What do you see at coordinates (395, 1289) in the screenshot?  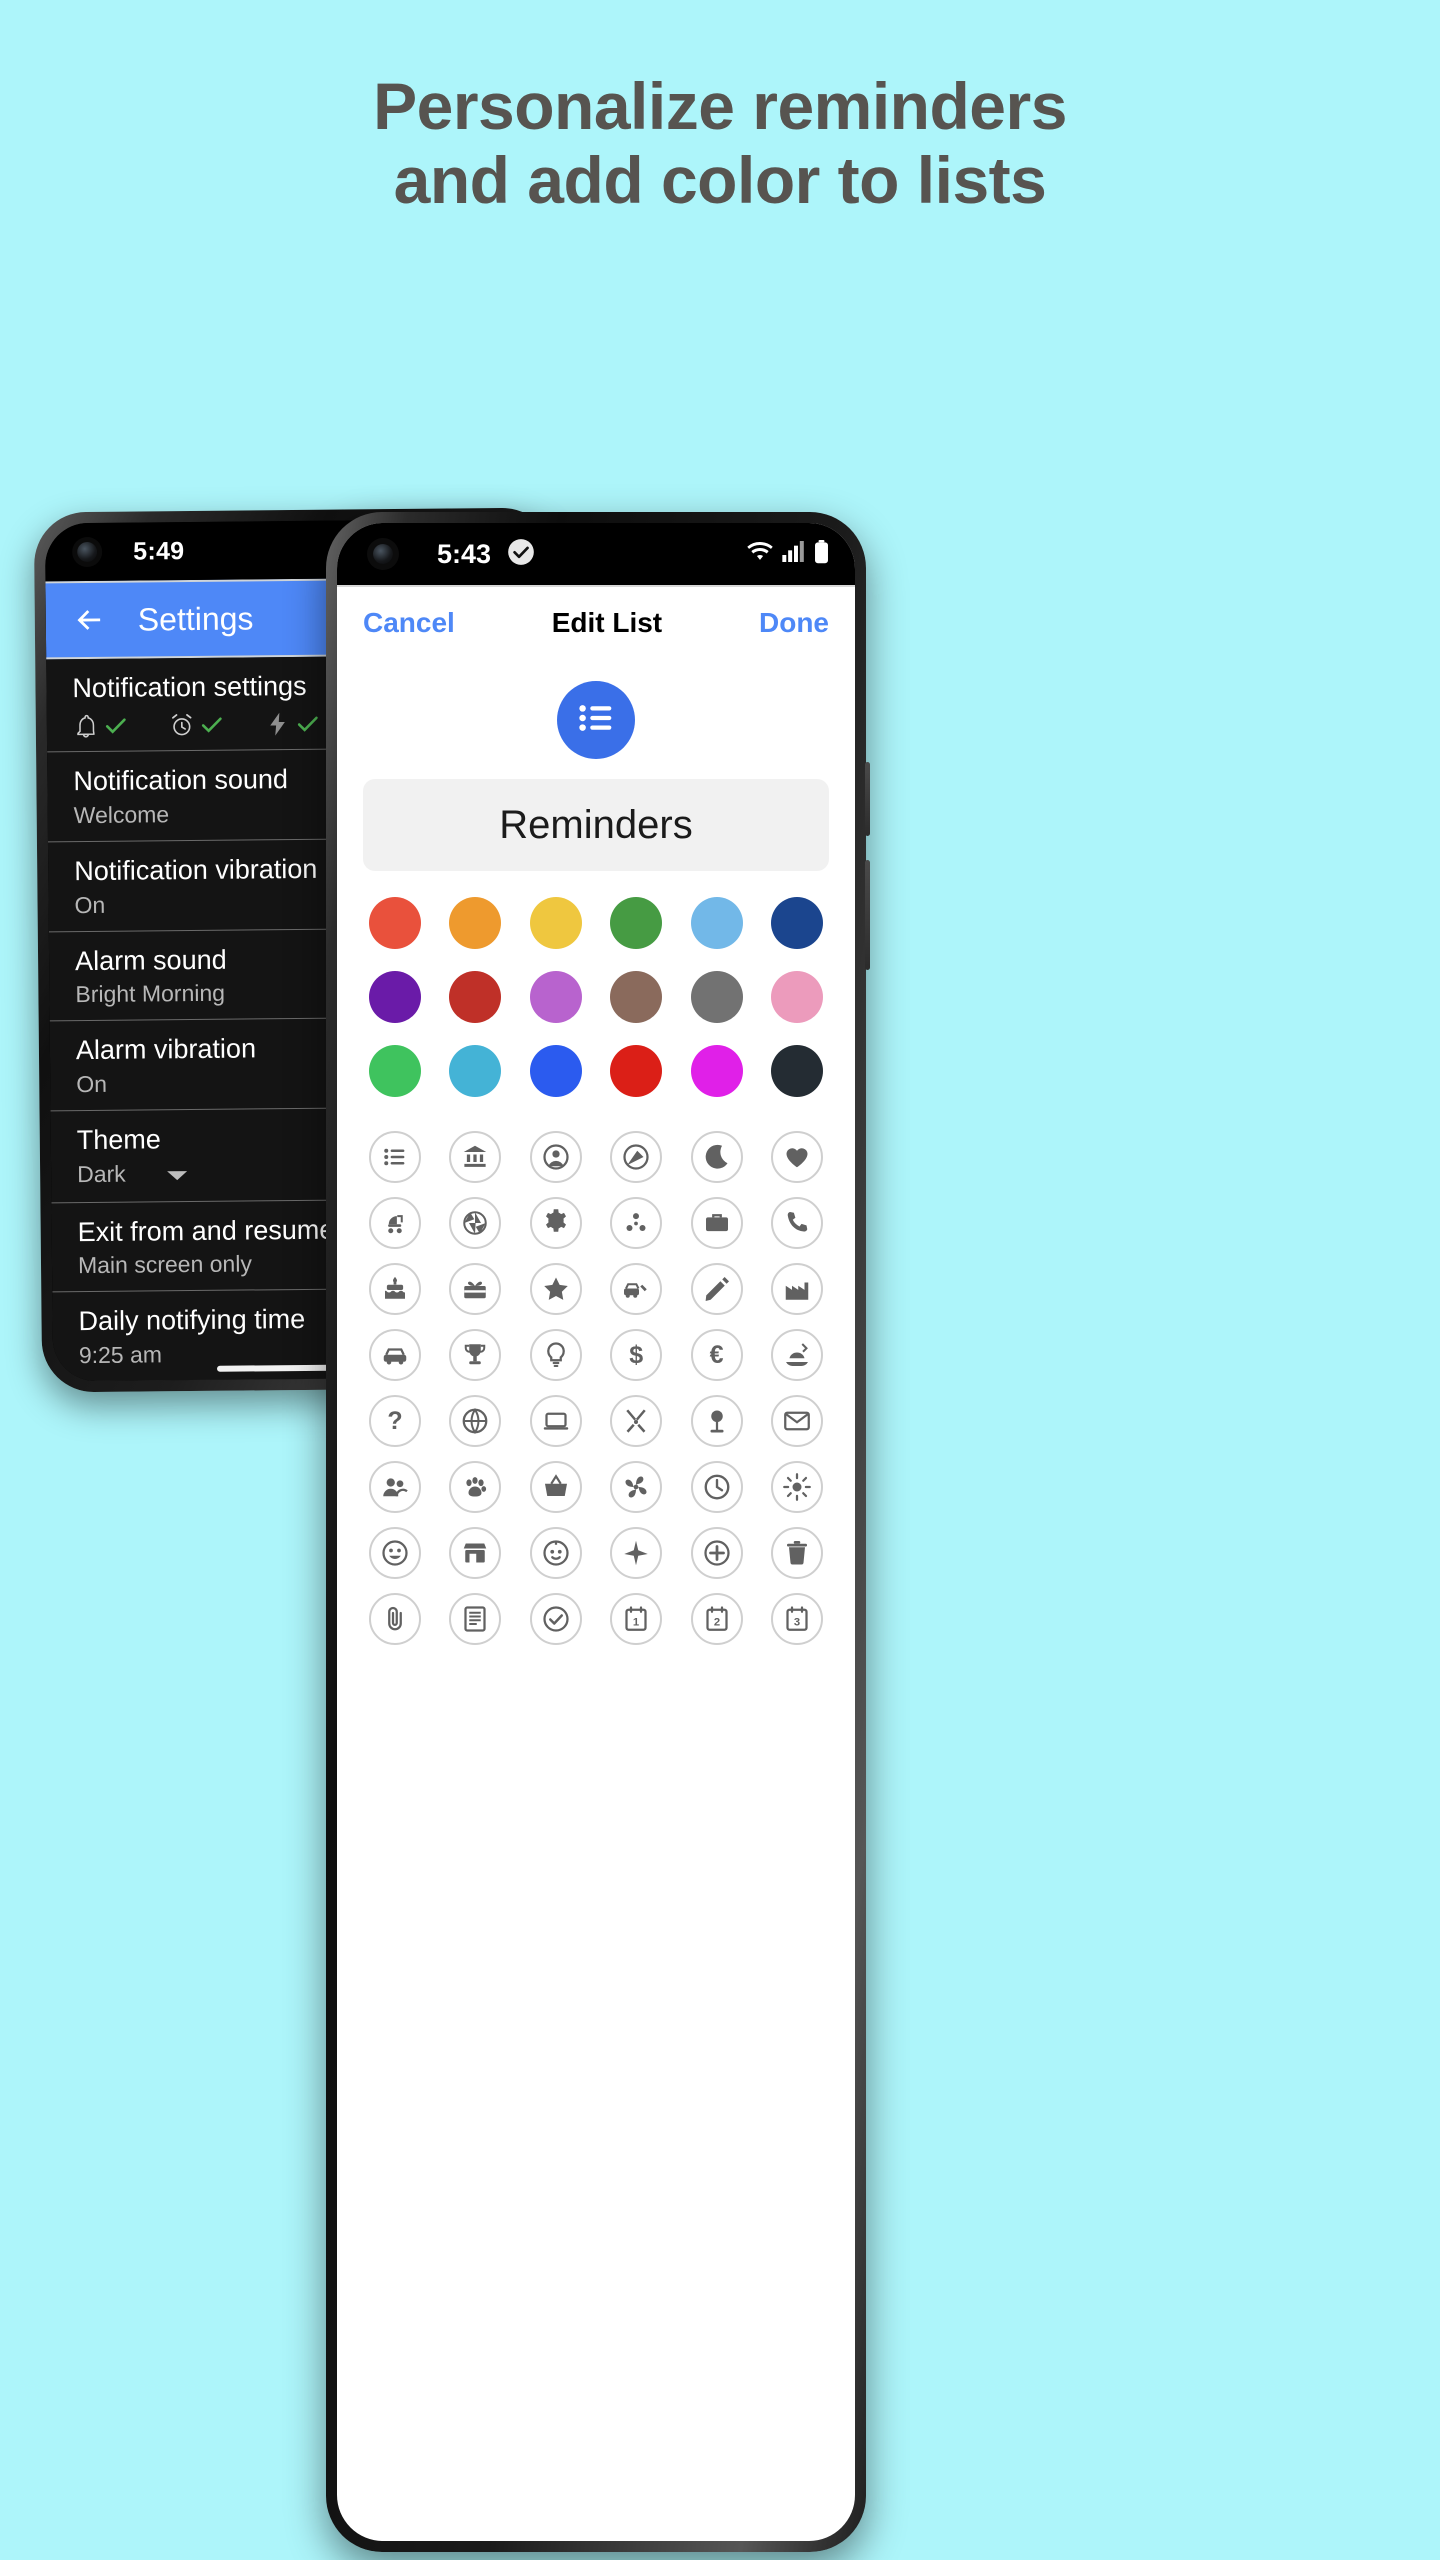 I see `cake-icon` at bounding box center [395, 1289].